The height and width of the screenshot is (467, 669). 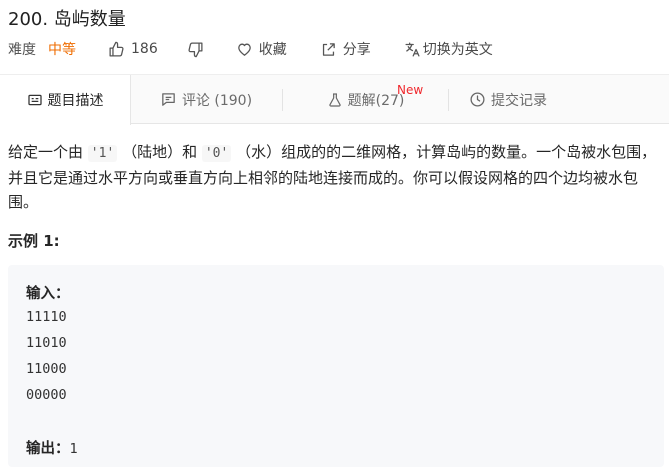 I want to click on difficulty-value: 中等, so click(x=62, y=50).